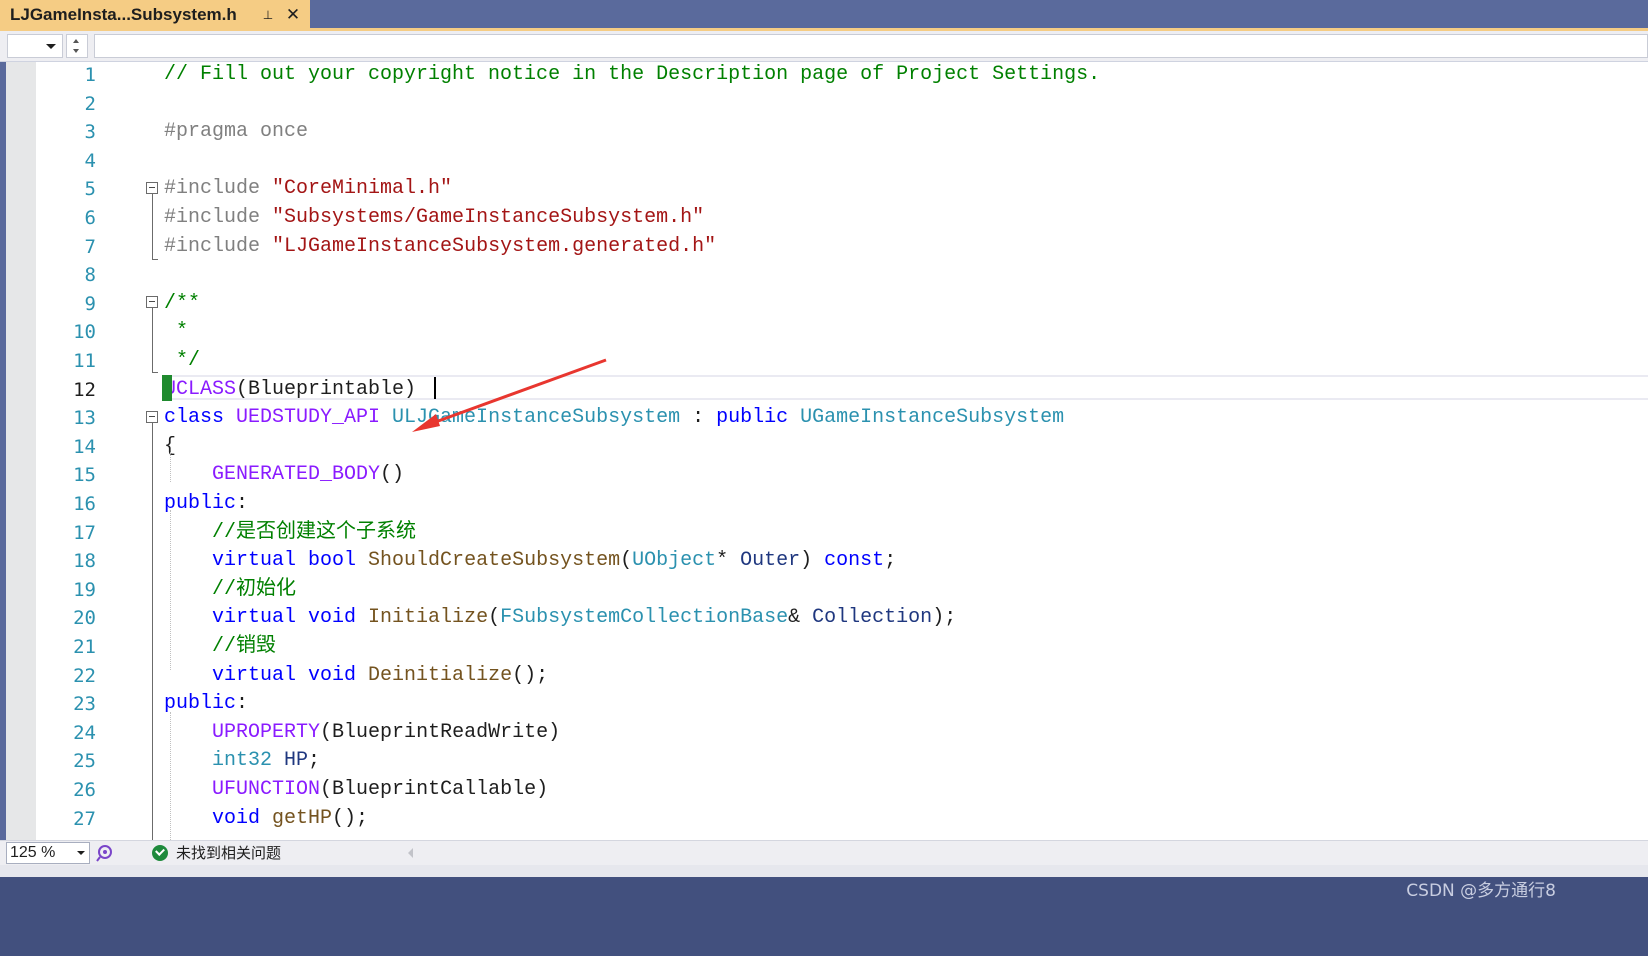 Image resolution: width=1648 pixels, height=956 pixels. What do you see at coordinates (84, 790) in the screenshot?
I see `line-number: 26` at bounding box center [84, 790].